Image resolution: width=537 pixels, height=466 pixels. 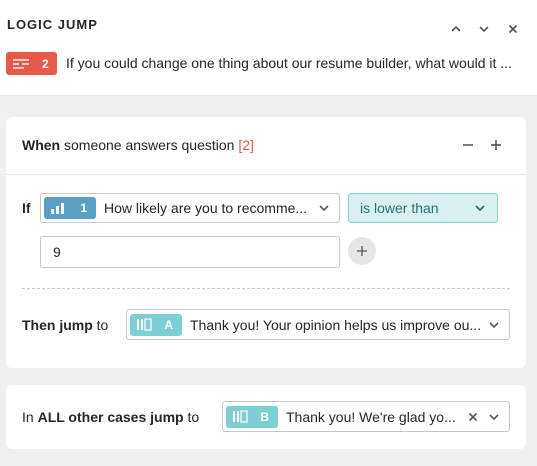 What do you see at coordinates (45, 63) in the screenshot?
I see `question-number: 2` at bounding box center [45, 63].